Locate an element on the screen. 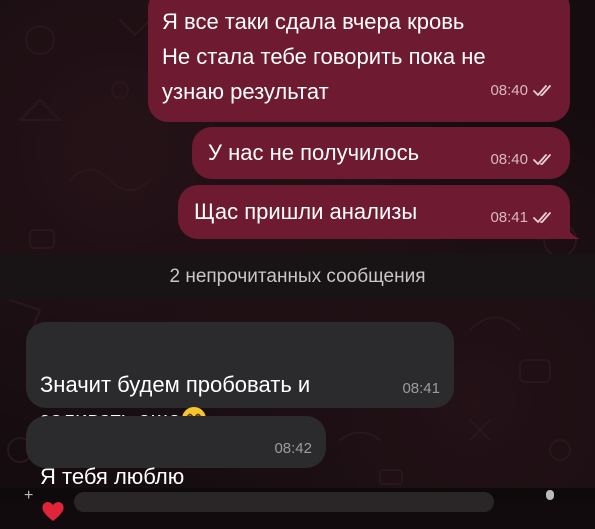 Image resolution: width=595 pixels, height=529 pixels. message-bubble-outgoing: Щас пришли анализы 08:41 is located at coordinates (374, 212).